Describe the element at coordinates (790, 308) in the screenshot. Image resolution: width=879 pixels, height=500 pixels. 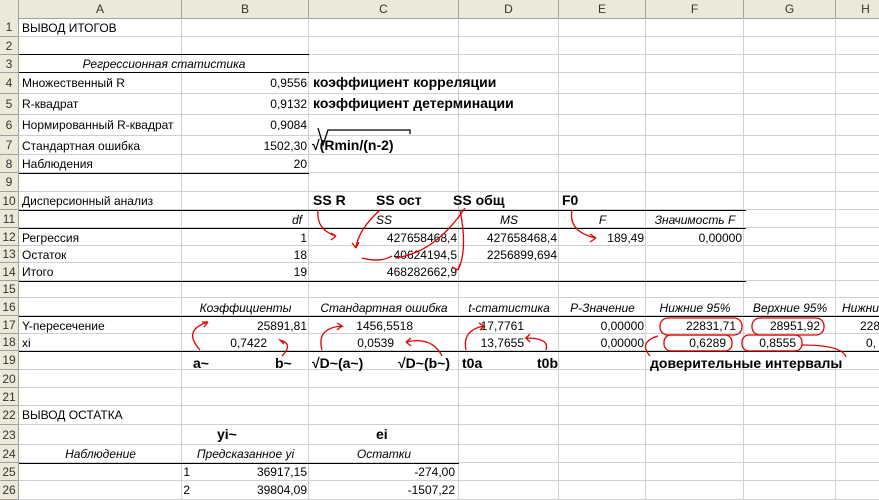
I see `coef-header: Верхние 95%` at that location.